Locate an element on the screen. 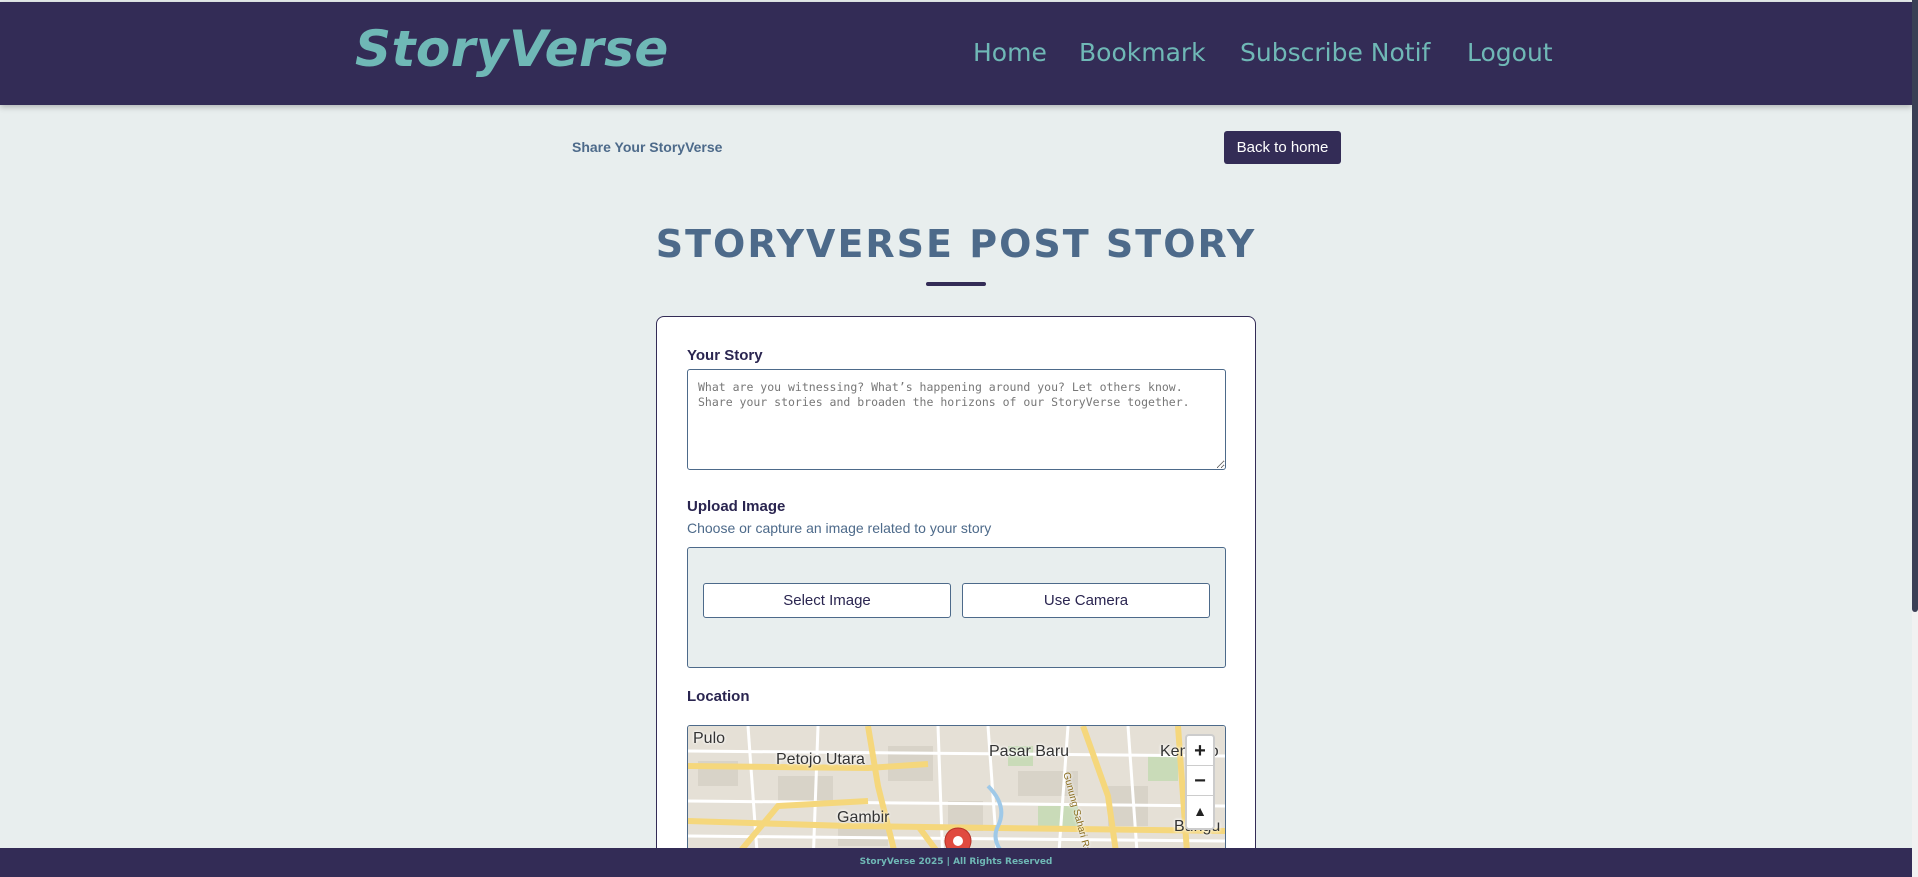  back-to-home-button: Back to home is located at coordinates (1282, 147).